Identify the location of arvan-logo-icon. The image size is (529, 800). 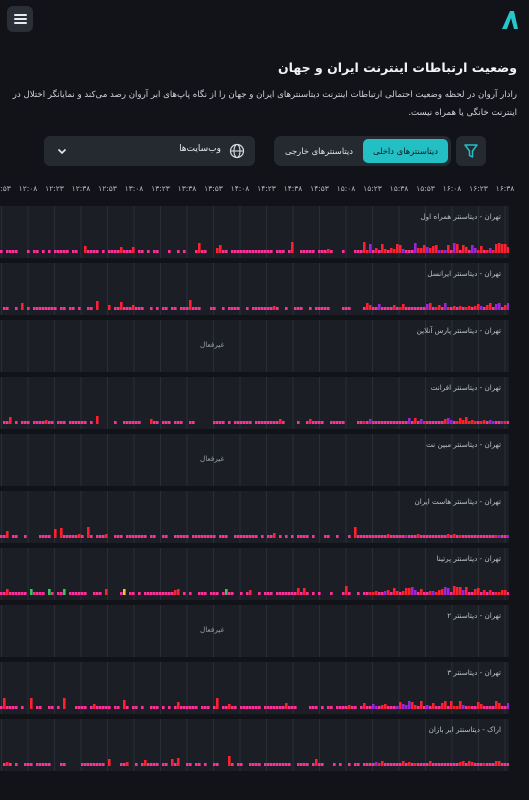
(510, 20).